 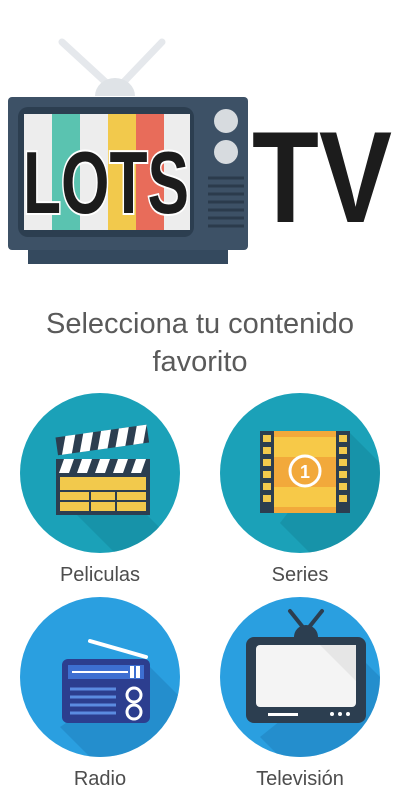 What do you see at coordinates (200, 343) in the screenshot?
I see `page-title: Selecciona tu contenido favorito` at bounding box center [200, 343].